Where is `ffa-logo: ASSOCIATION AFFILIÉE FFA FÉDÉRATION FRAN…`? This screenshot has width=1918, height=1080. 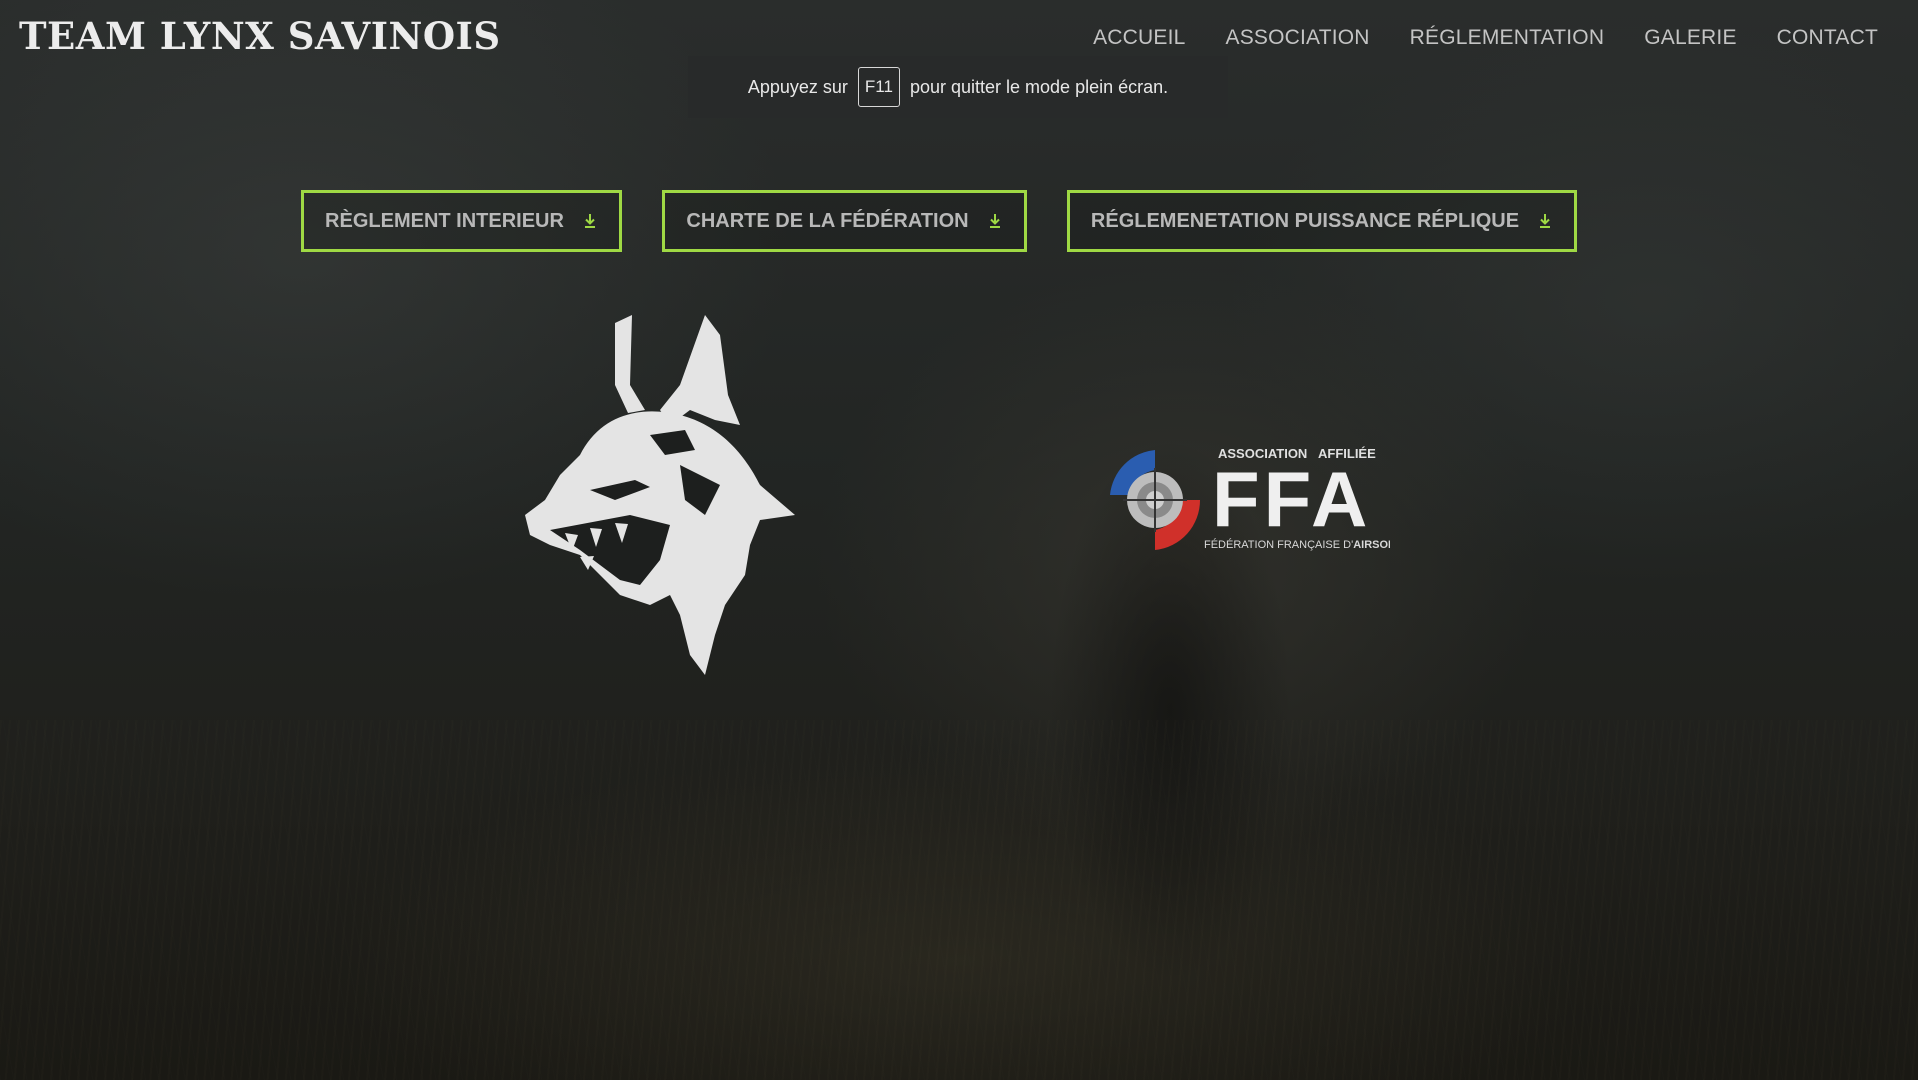 ffa-logo: ASSOCIATION AFFILIÉE FFA FÉDÉRATION FRAN… is located at coordinates (1250, 498).